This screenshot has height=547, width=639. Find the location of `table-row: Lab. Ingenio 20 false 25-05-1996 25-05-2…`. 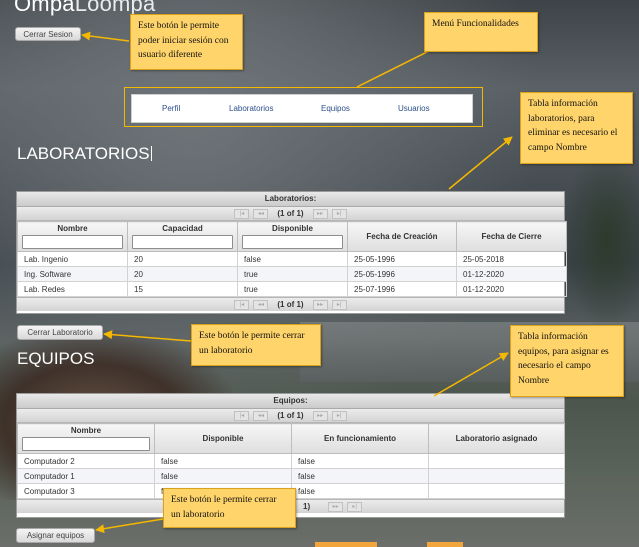

table-row: Lab. Ingenio 20 false 25-05-1996 25-05-2… is located at coordinates (292, 259).